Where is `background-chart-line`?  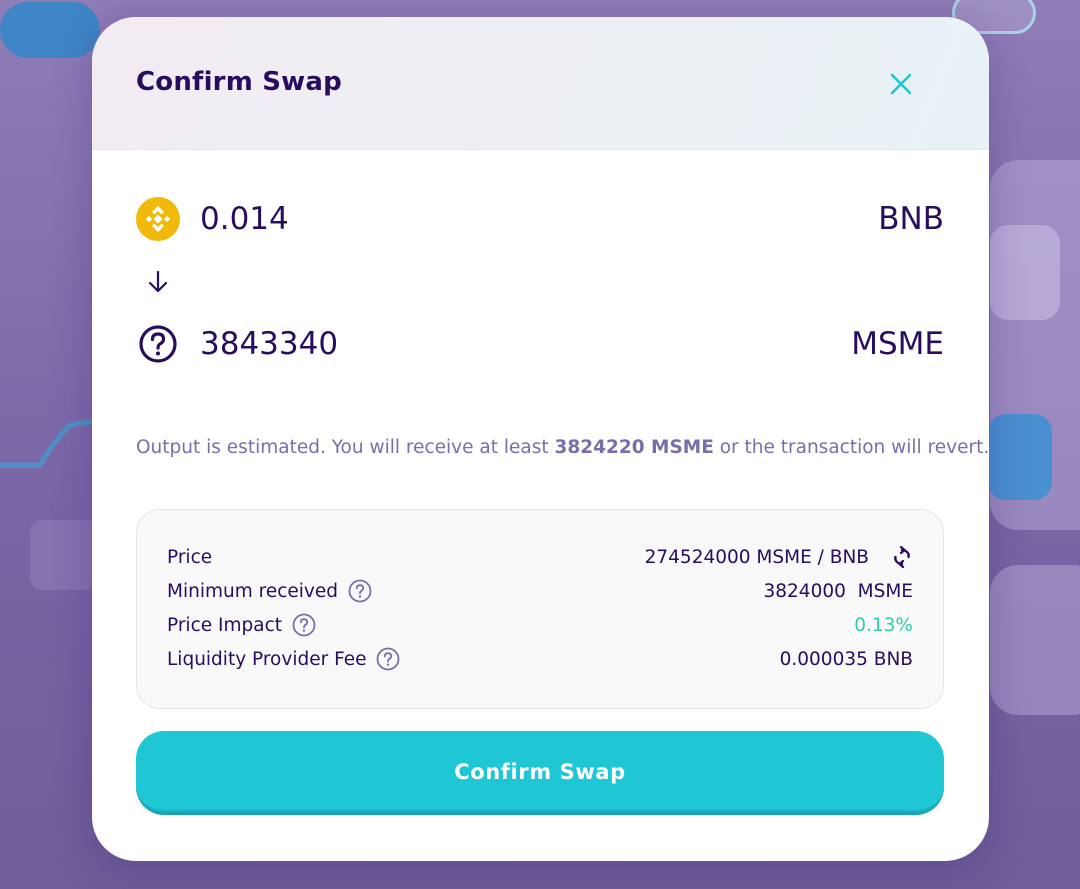
background-chart-line is located at coordinates (50, 442).